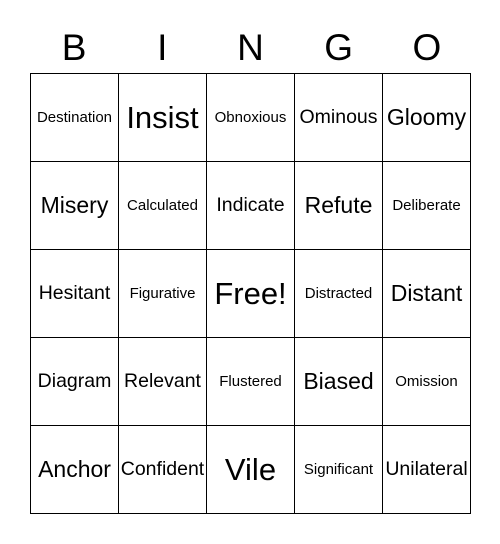 The height and width of the screenshot is (544, 500). I want to click on bingo-cell: Biased, so click(339, 382).